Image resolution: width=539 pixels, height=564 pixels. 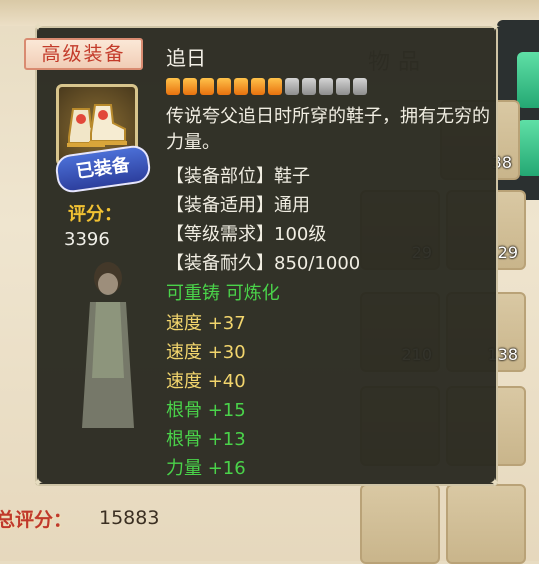 What do you see at coordinates (95, 214) in the screenshot?
I see `score-label: 评分：` at bounding box center [95, 214].